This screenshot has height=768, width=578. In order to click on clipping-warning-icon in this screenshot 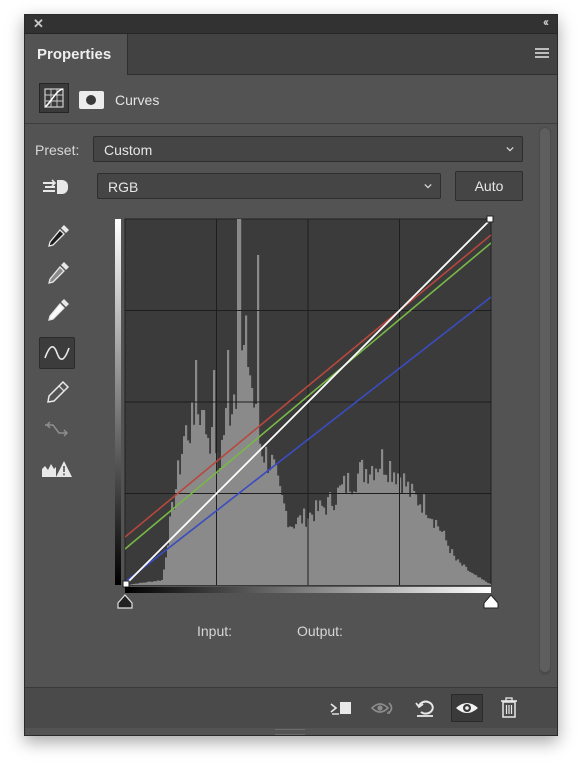, I will do `click(57, 469)`.